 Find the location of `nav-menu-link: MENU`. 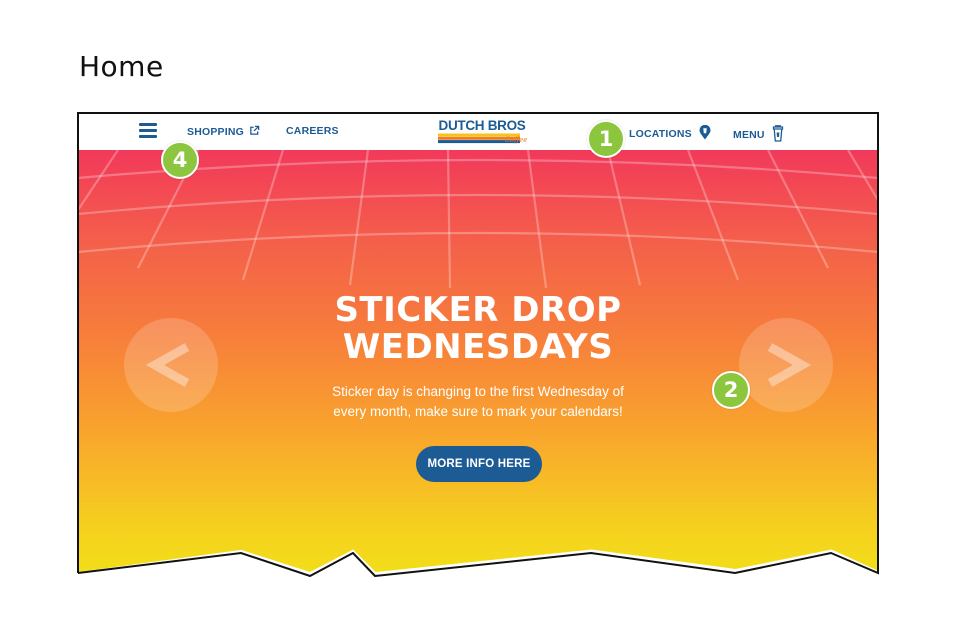

nav-menu-link: MENU is located at coordinates (758, 133).